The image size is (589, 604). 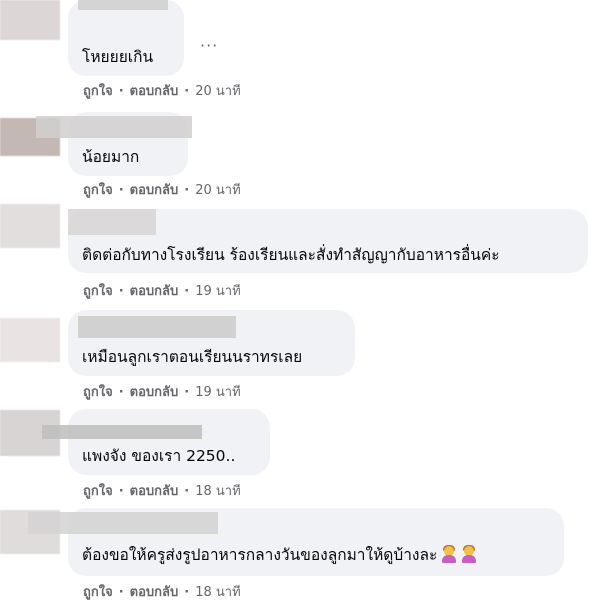 I want to click on comment-bubble: โหยยยเกิน, so click(x=126, y=38).